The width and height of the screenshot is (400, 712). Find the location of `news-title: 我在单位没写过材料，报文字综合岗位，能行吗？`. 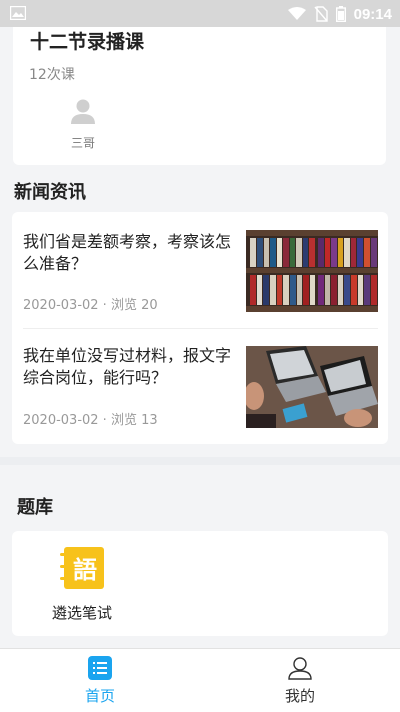

news-title: 我在单位没写过材料，报文字综合岗位，能行吗？ is located at coordinates (127, 366).